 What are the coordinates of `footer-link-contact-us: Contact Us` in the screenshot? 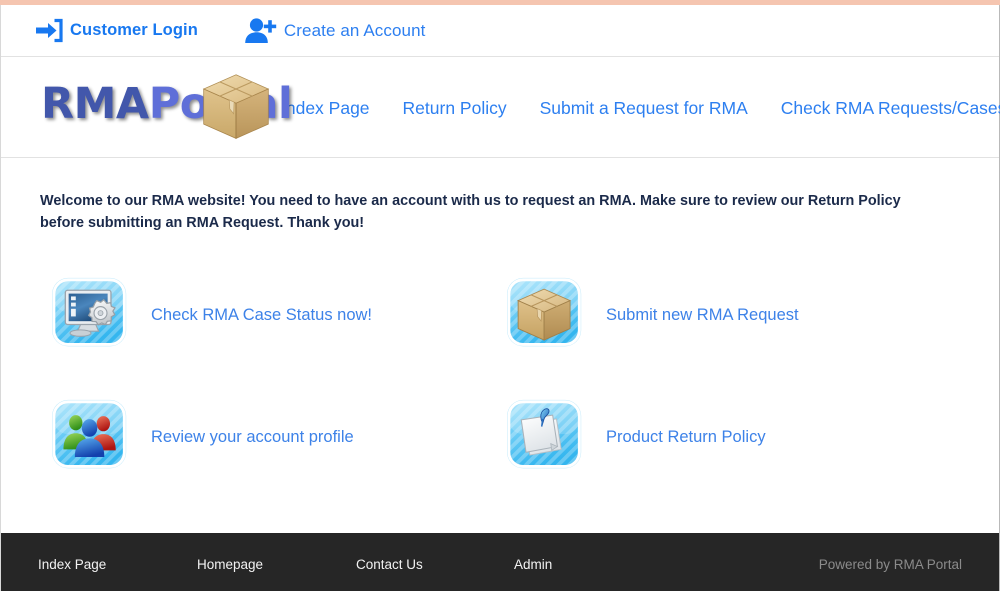 It's located at (389, 564).